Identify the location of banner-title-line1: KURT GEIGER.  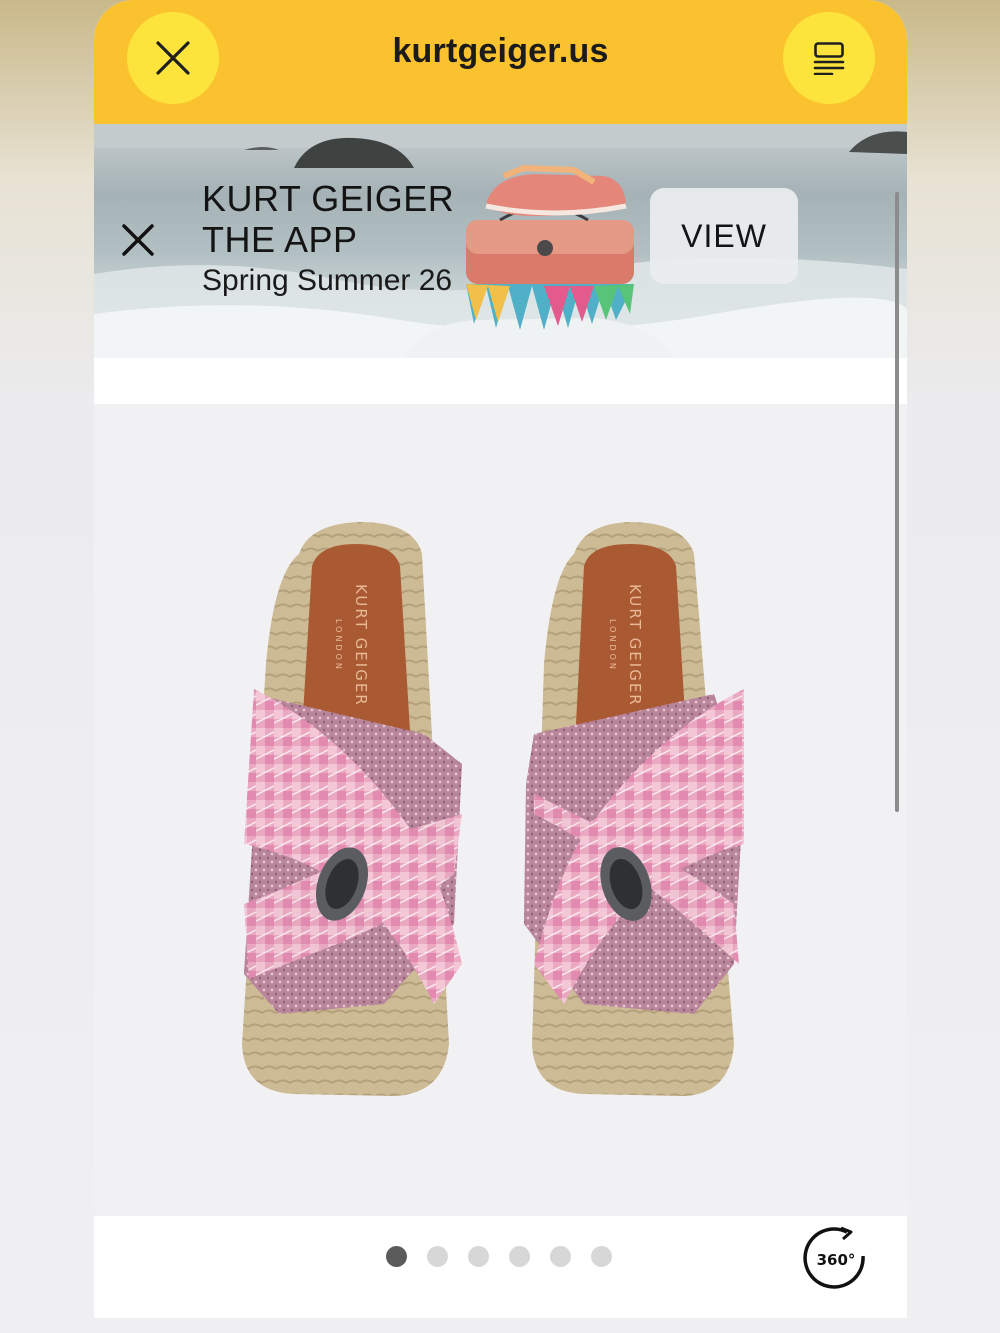
(328, 198).